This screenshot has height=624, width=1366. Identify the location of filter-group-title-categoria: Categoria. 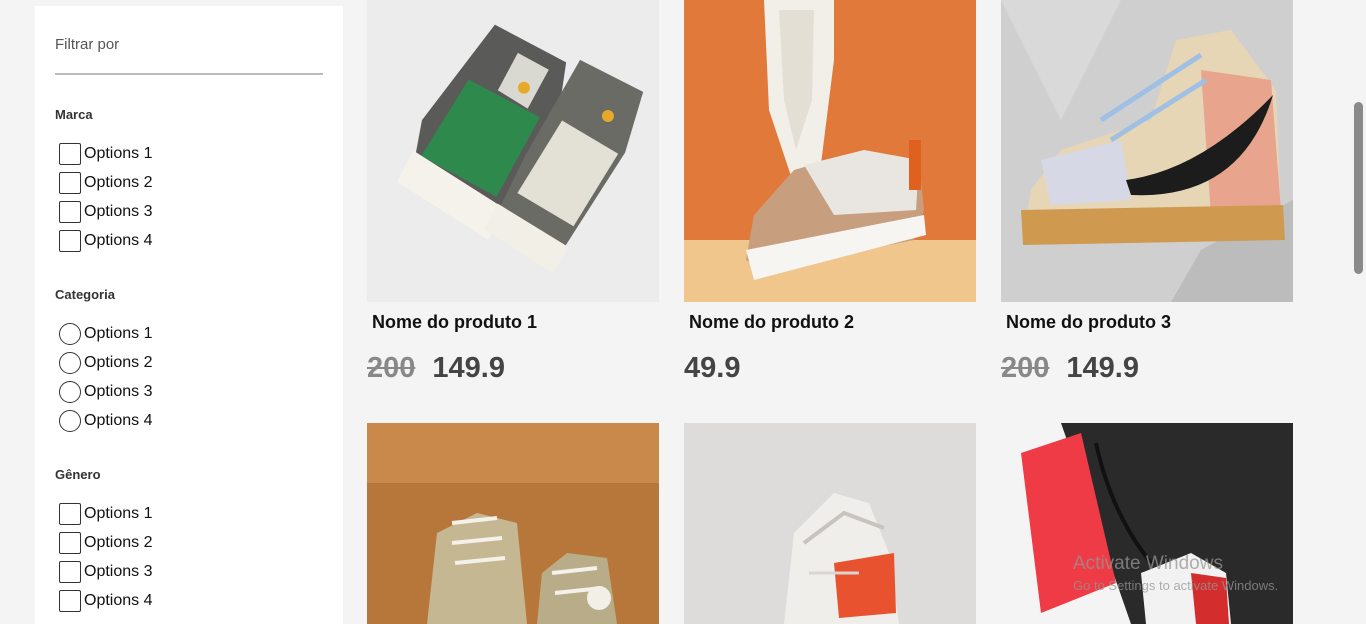
(85, 294).